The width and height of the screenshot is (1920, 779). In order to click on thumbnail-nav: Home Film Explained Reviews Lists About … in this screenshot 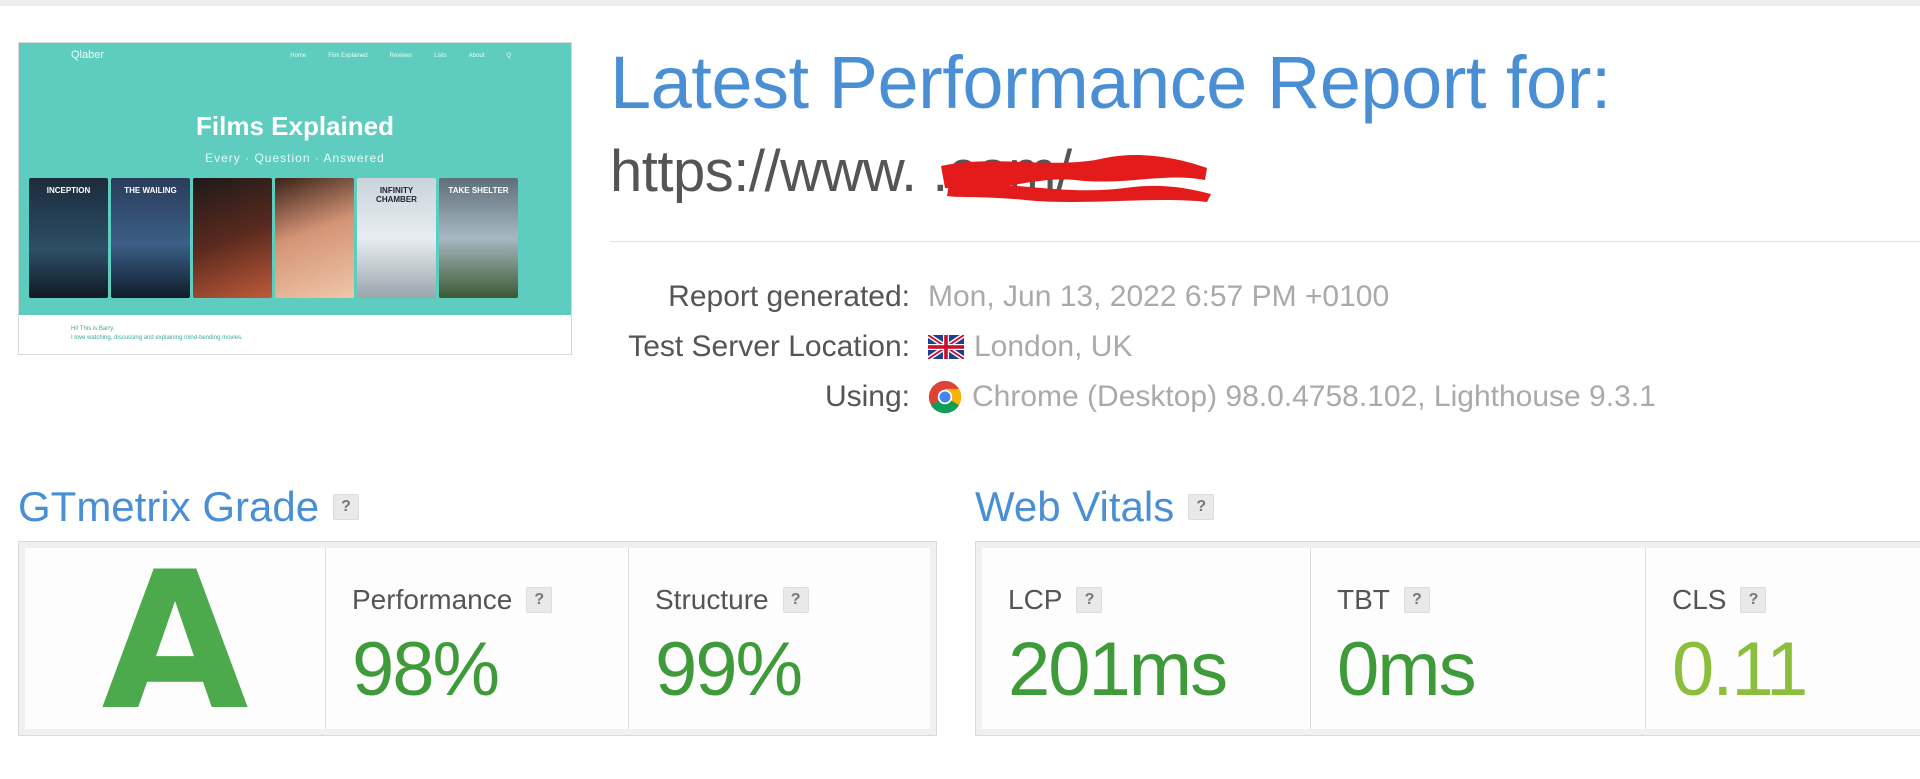, I will do `click(400, 56)`.